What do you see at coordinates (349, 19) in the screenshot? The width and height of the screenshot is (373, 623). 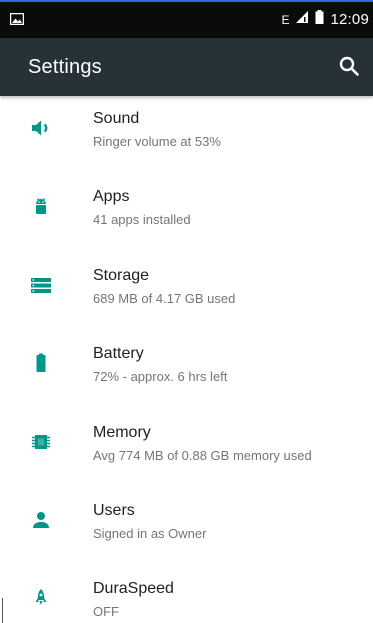 I see `status-clock: 12:09` at bounding box center [349, 19].